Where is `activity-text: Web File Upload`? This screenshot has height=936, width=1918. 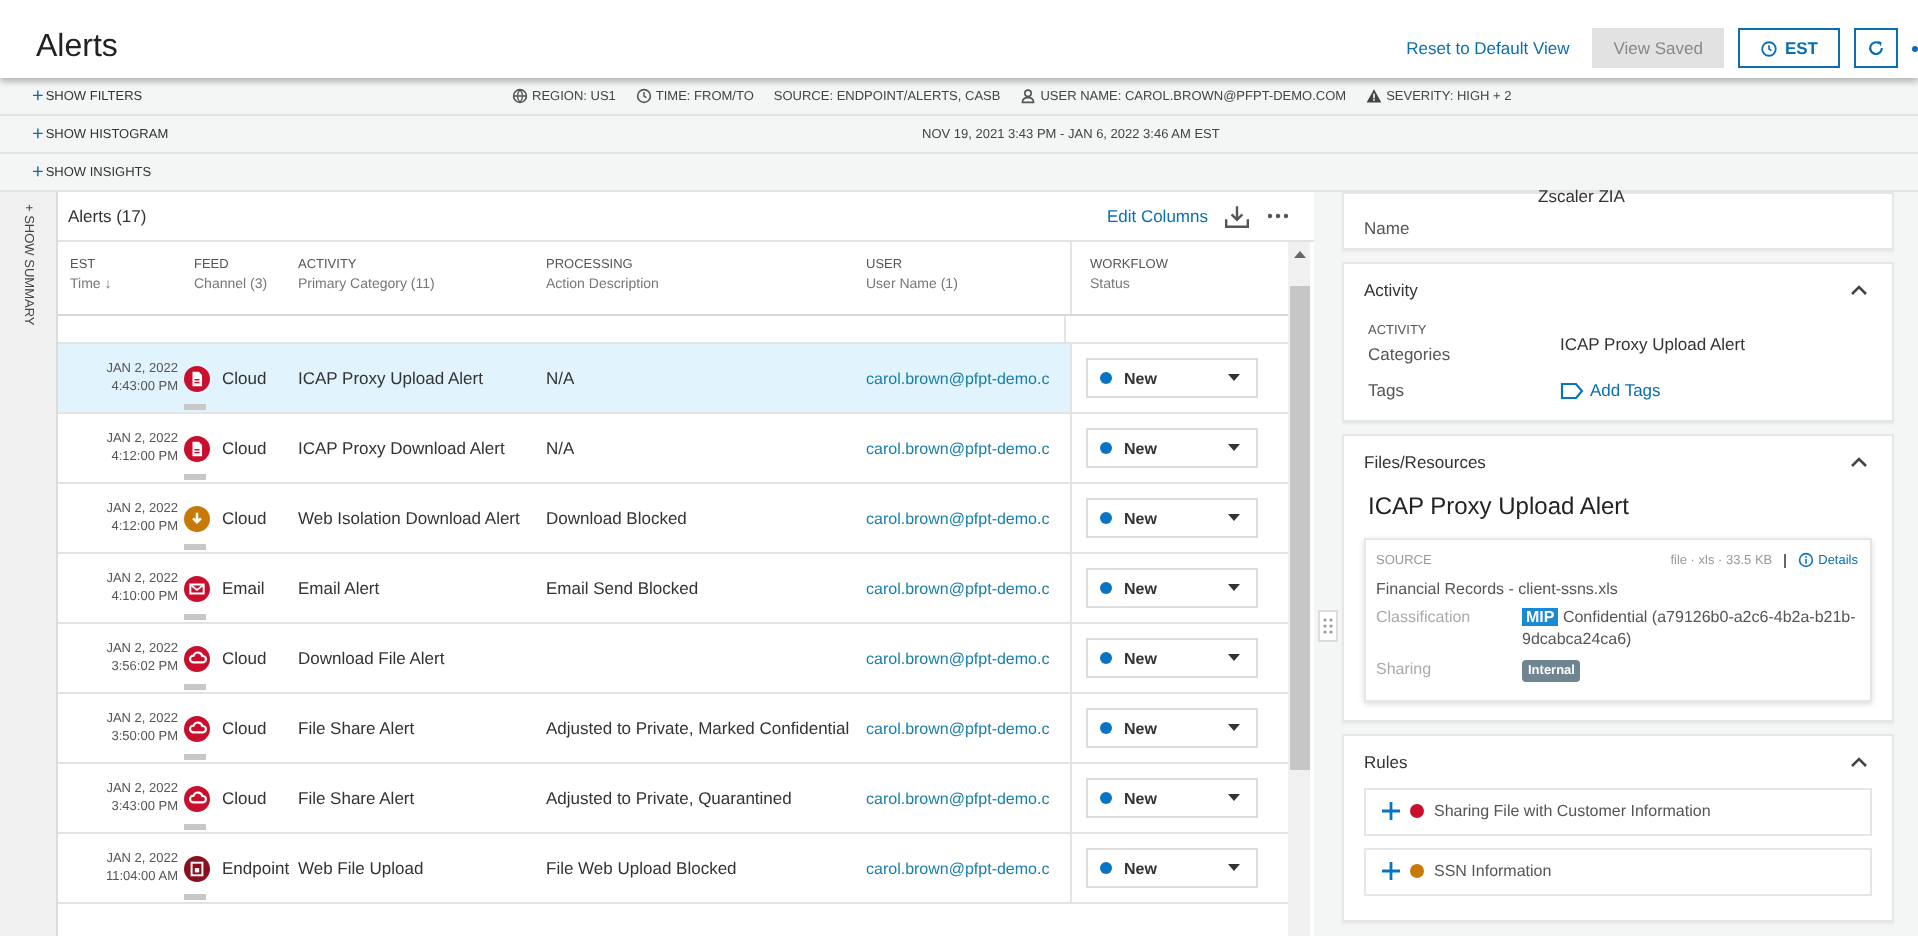 activity-text: Web File Upload is located at coordinates (361, 868).